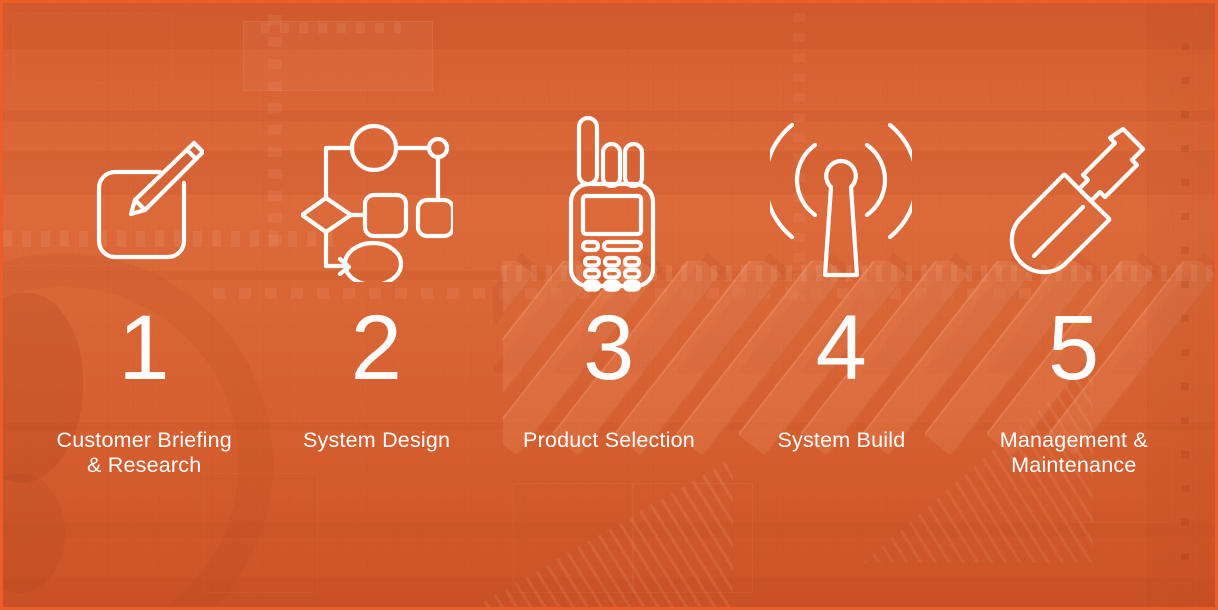 Image resolution: width=1218 pixels, height=610 pixels. What do you see at coordinates (841, 440) in the screenshot?
I see `step-label: System Build` at bounding box center [841, 440].